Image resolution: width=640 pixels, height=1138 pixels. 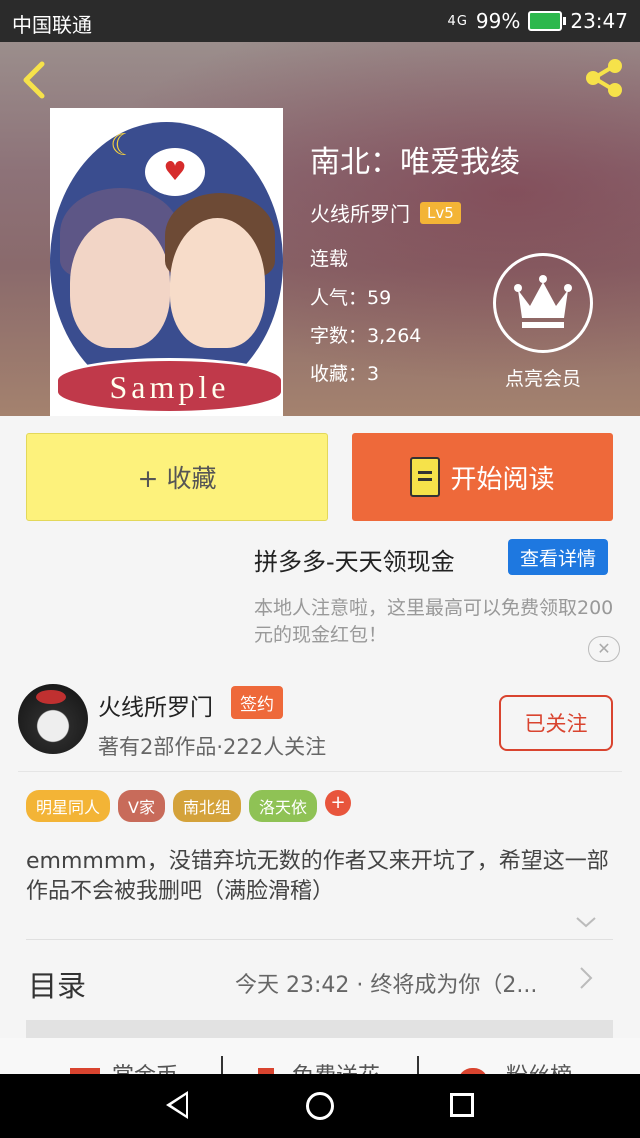 I want to click on vip-button, so click(x=543, y=303).